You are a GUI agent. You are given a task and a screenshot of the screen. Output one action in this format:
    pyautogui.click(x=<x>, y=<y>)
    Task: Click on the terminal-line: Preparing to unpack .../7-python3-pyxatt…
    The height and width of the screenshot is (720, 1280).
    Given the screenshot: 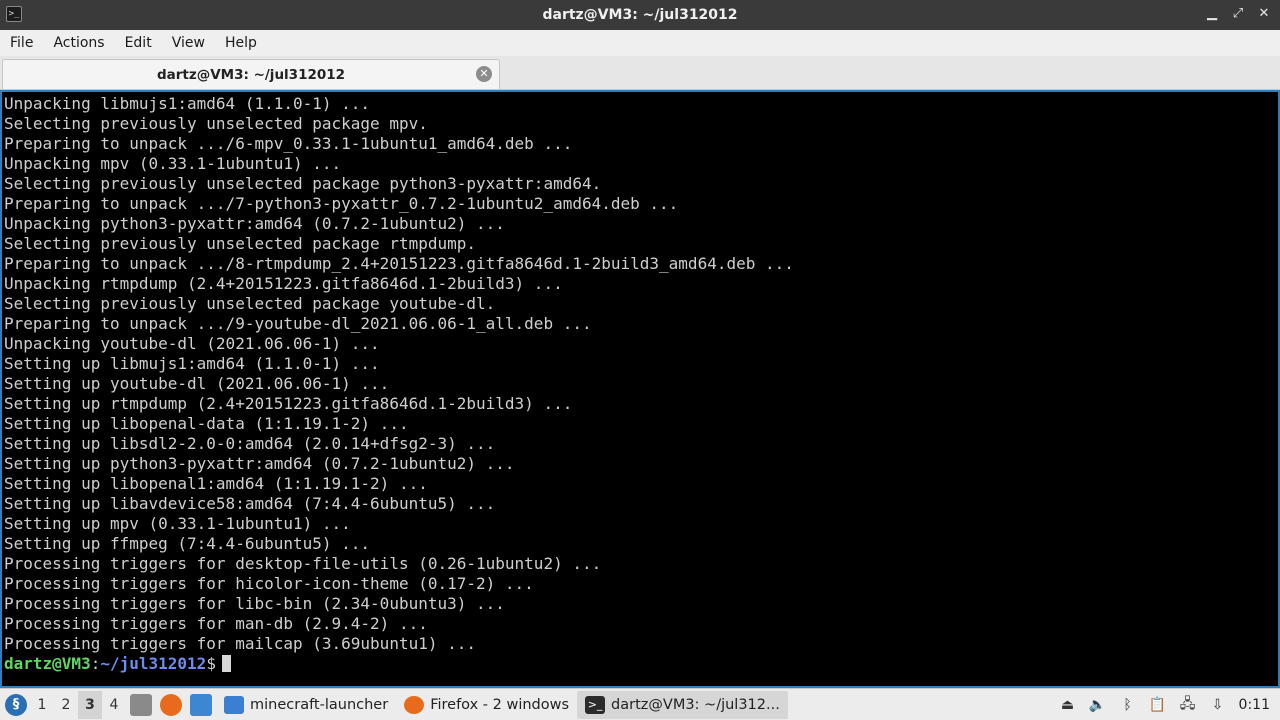 What is the action you would take?
    pyautogui.click(x=341, y=203)
    